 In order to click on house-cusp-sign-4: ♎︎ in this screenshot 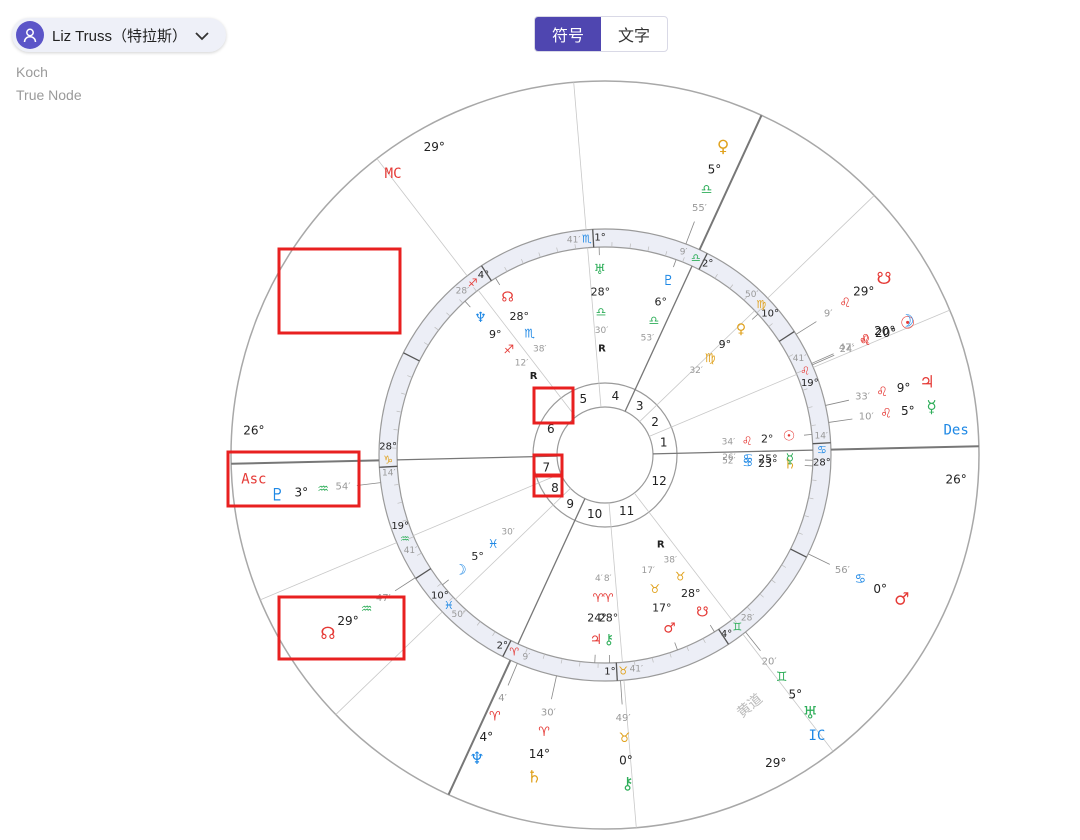, I will do `click(696, 257)`.